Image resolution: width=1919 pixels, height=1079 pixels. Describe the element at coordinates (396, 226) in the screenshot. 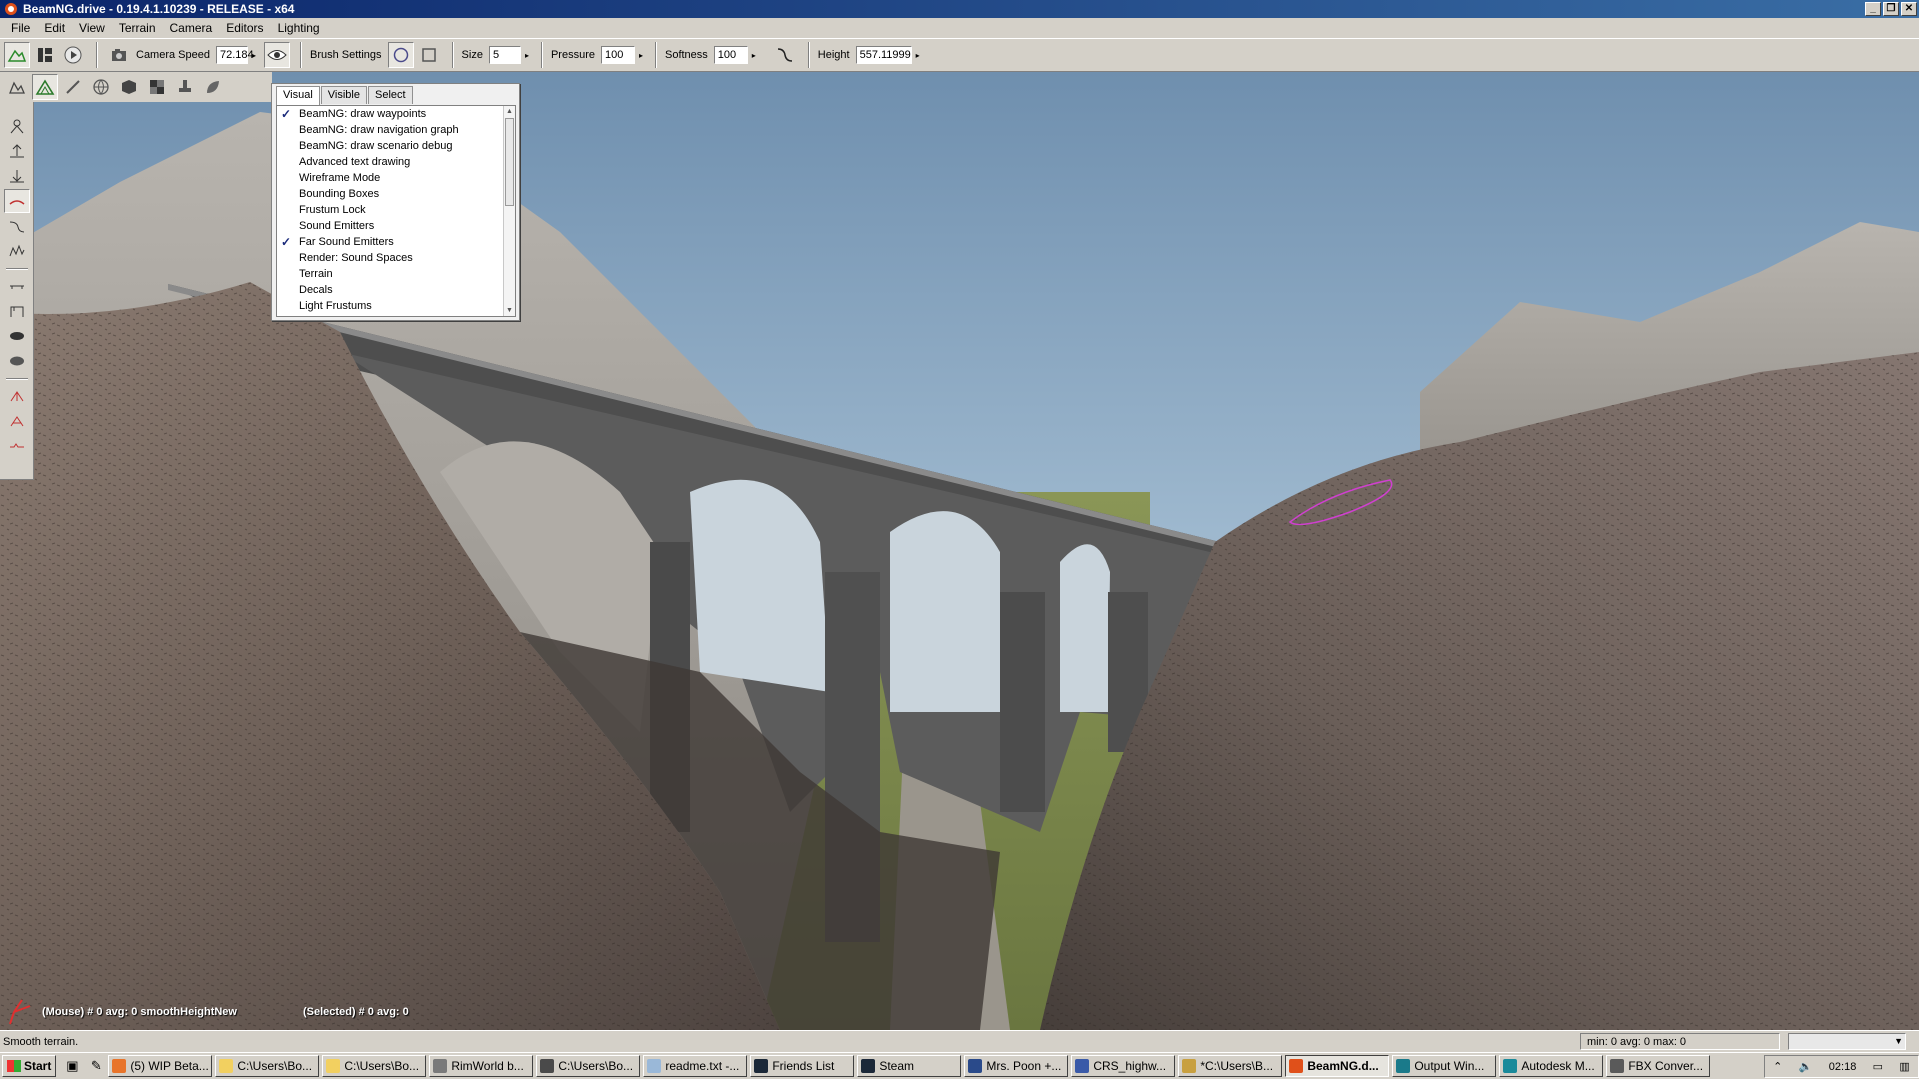

I see `option-sound-emitters: Sound Emitters` at that location.